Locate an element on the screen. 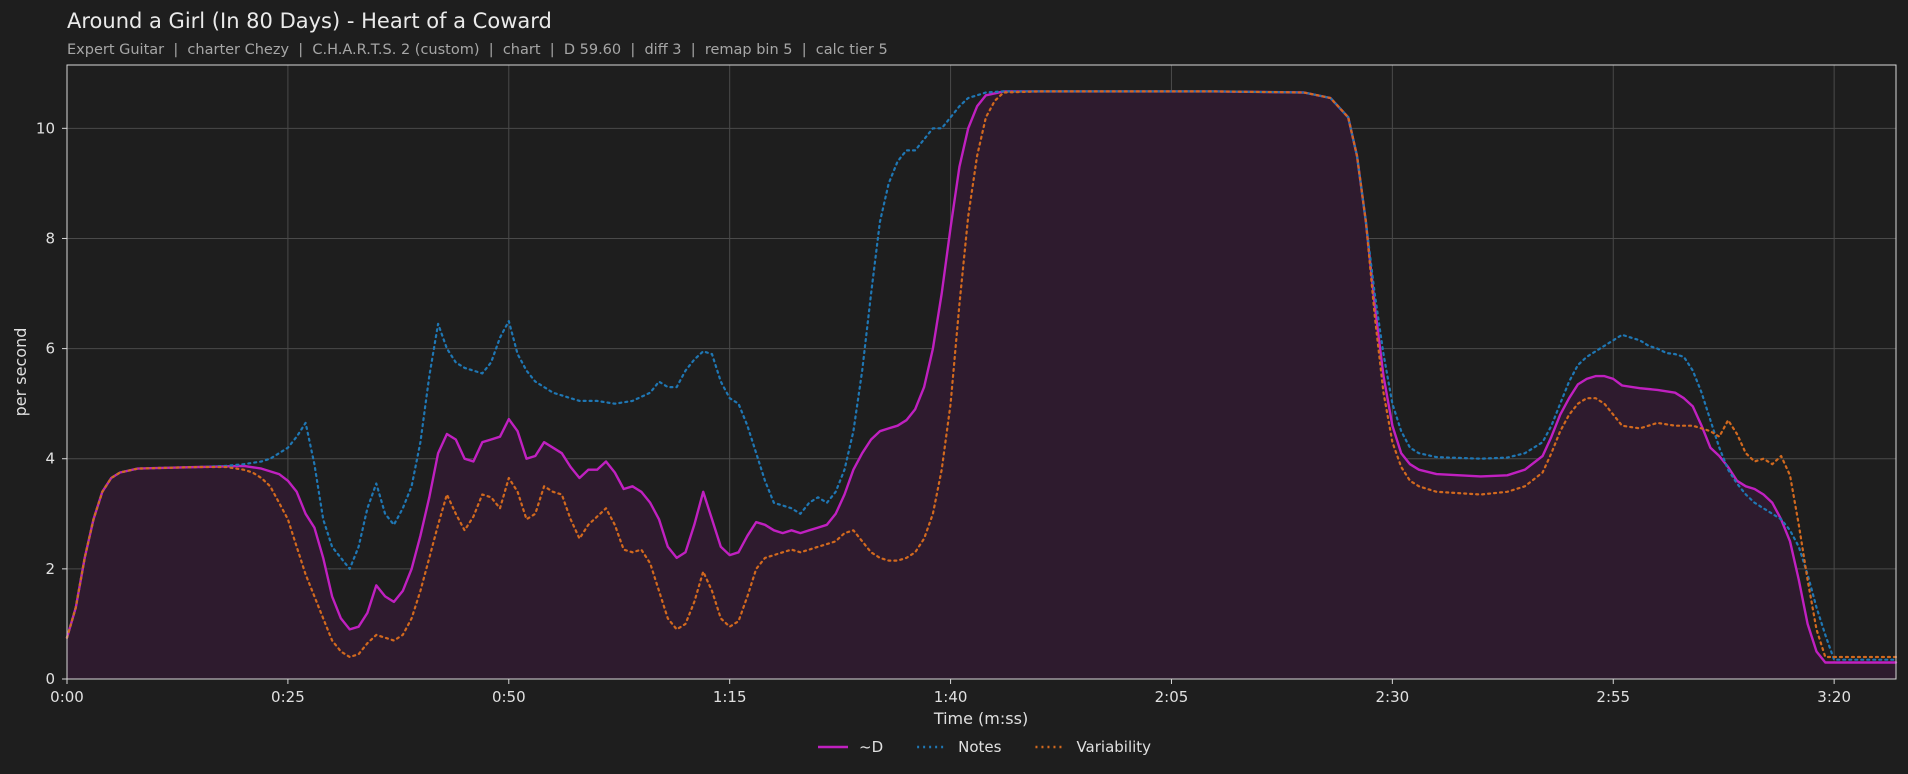 This screenshot has width=1908, height=774. x-tick-label: 1:40 is located at coordinates (951, 697).